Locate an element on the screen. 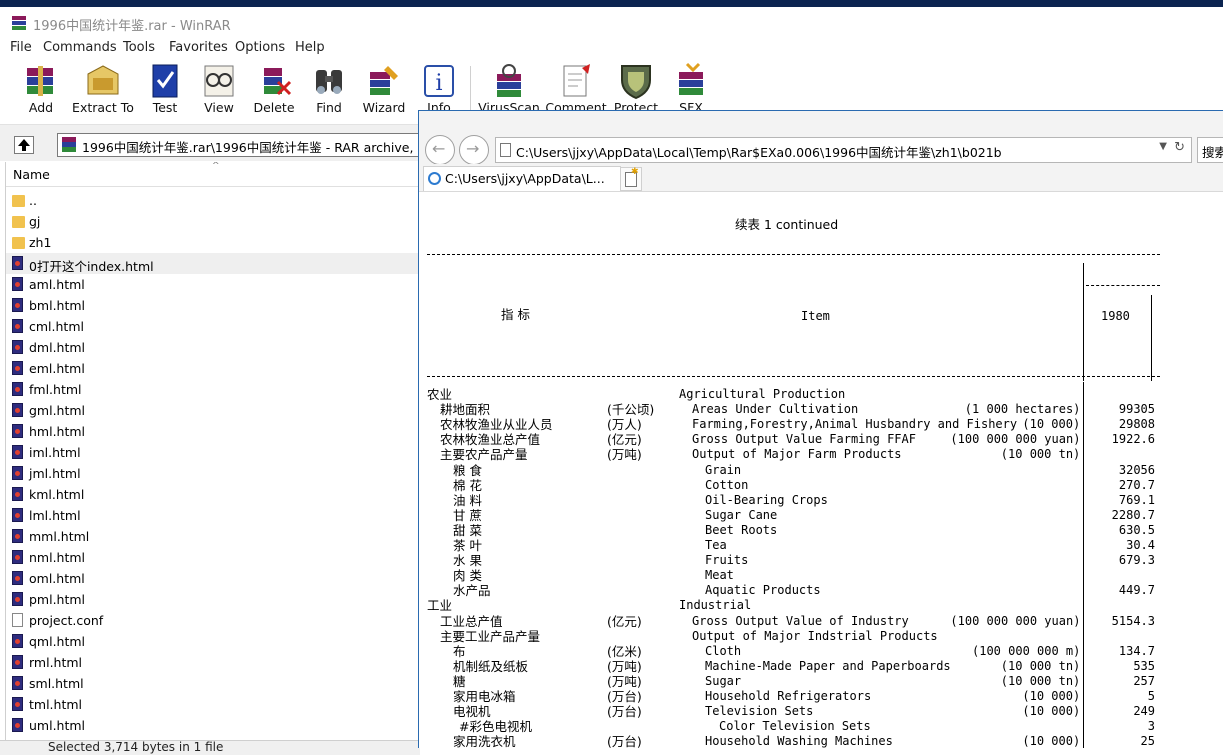 This screenshot has width=1223, height=755. file-row: aml.html is located at coordinates (213, 284).